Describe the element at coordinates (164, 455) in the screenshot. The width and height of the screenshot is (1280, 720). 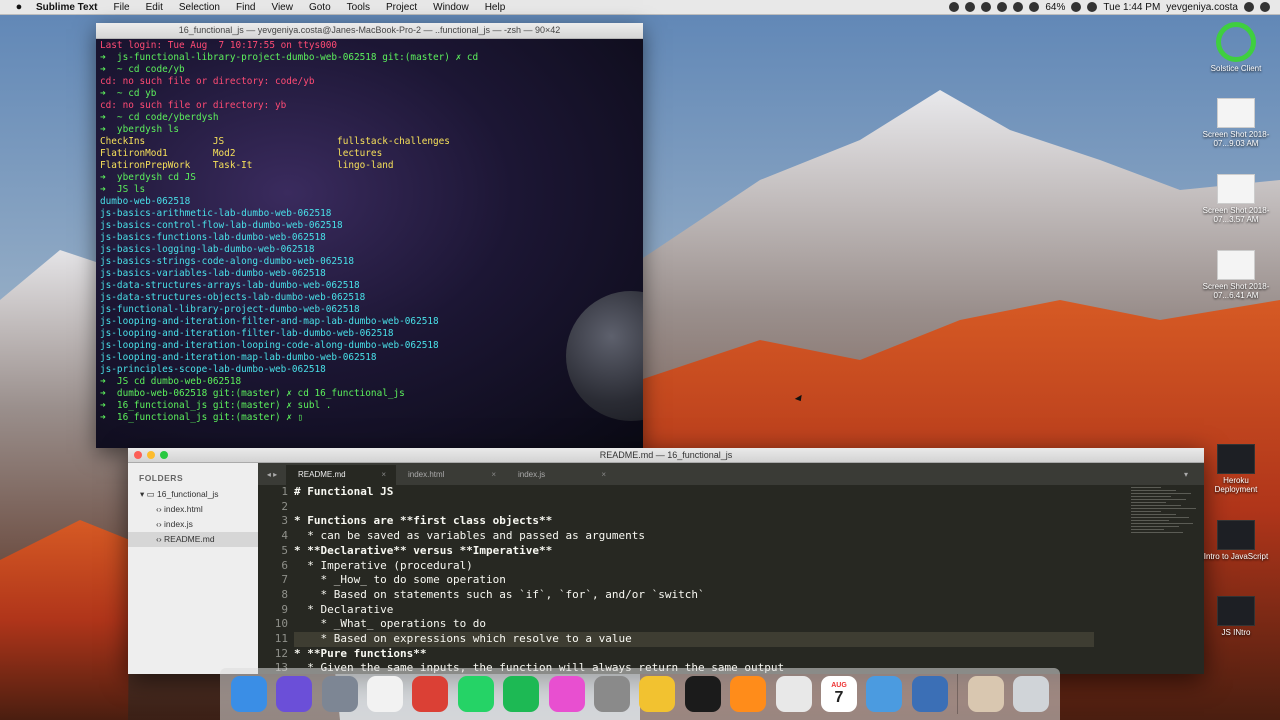
I see `zoom-window-button` at that location.